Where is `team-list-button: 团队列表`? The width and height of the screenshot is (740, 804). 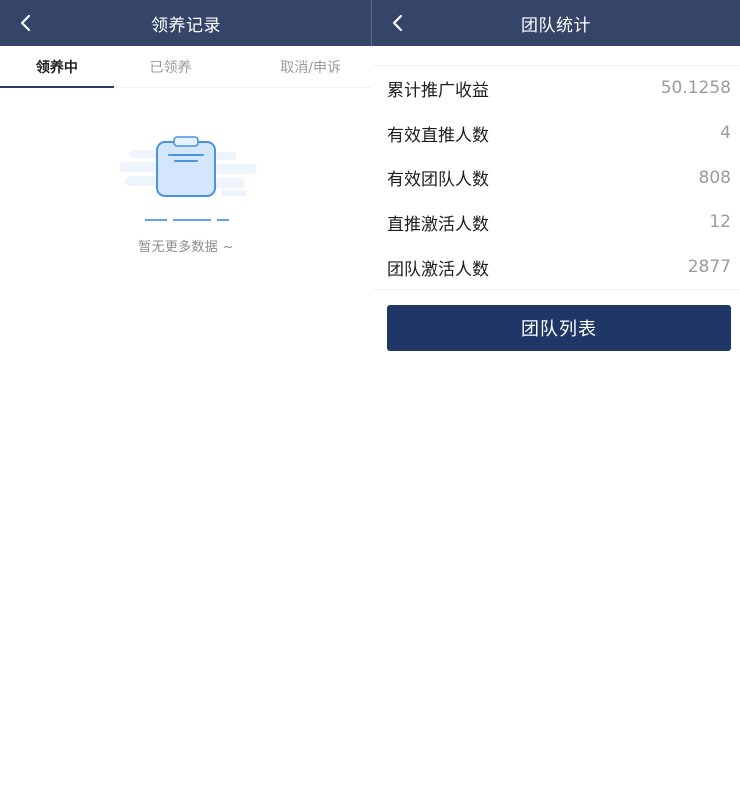 team-list-button: 团队列表 is located at coordinates (559, 328).